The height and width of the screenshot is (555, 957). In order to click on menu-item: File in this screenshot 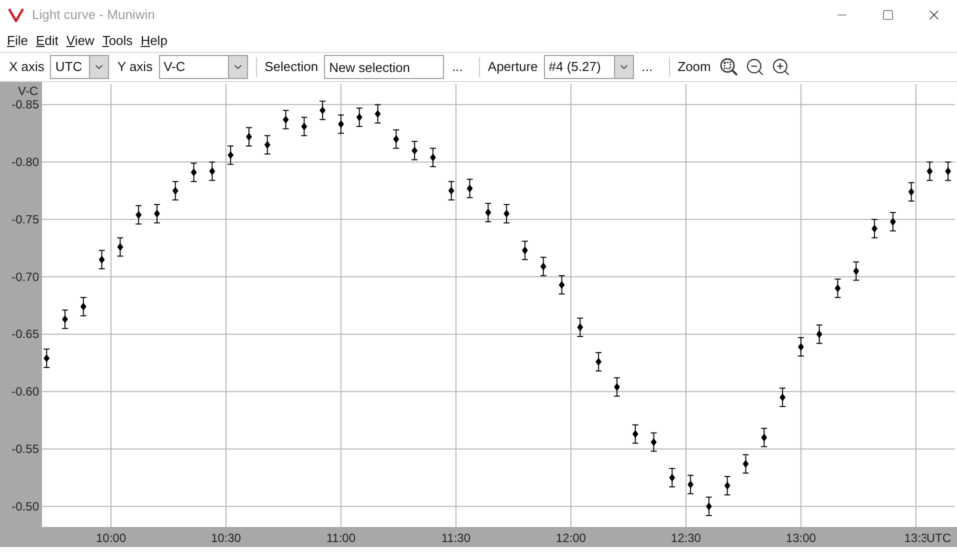, I will do `click(17, 41)`.